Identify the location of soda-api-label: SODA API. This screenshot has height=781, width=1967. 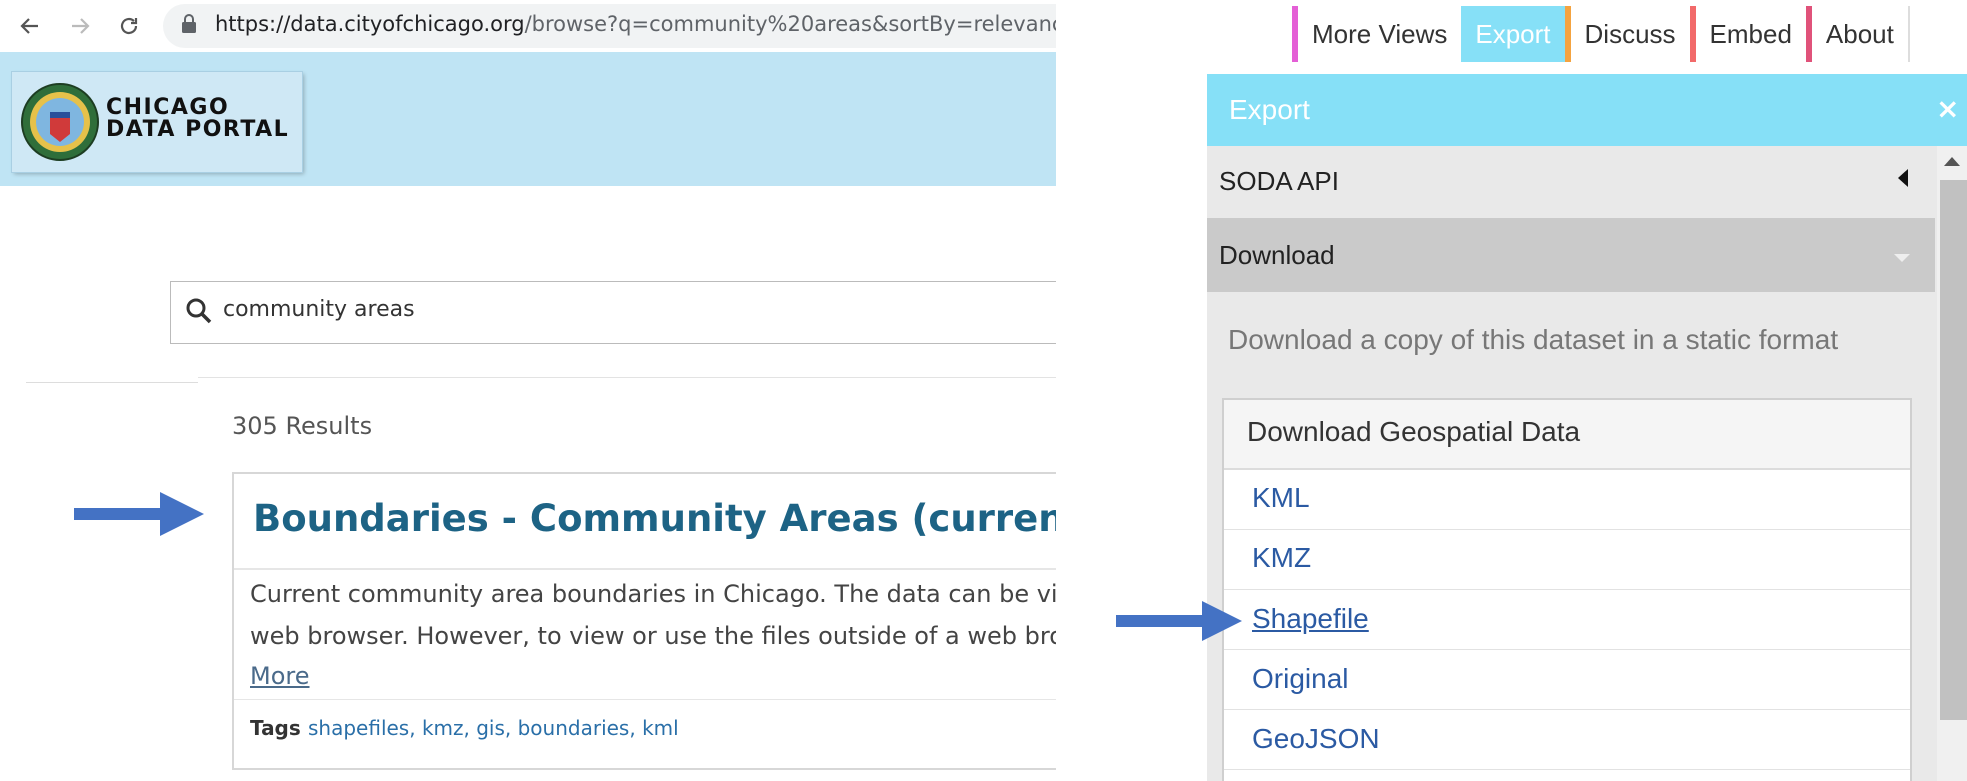
(1279, 181).